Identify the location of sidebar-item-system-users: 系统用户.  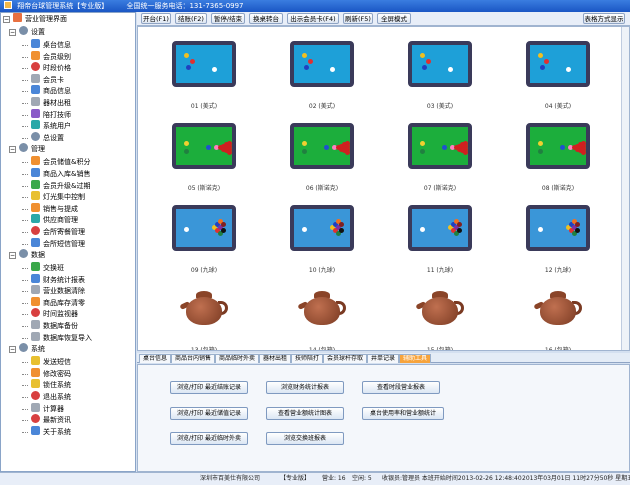
(68, 126).